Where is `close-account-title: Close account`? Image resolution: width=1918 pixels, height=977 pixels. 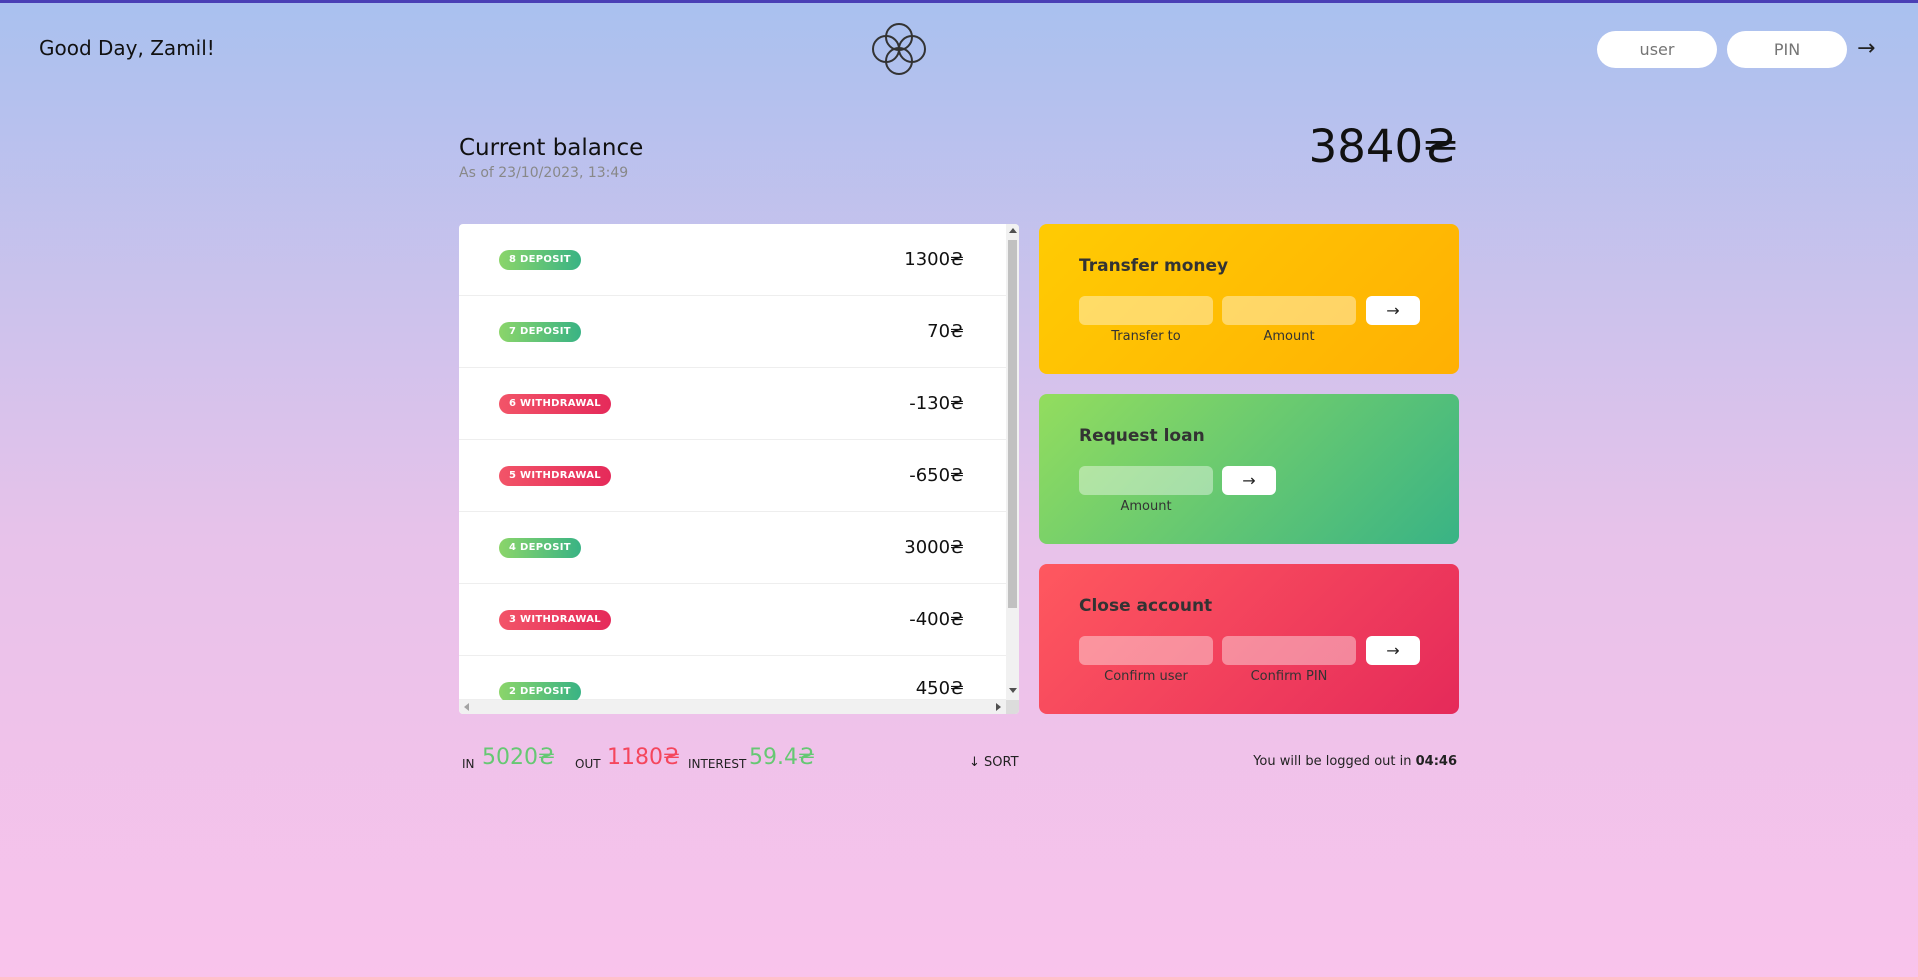
close-account-title: Close account is located at coordinates (1146, 606).